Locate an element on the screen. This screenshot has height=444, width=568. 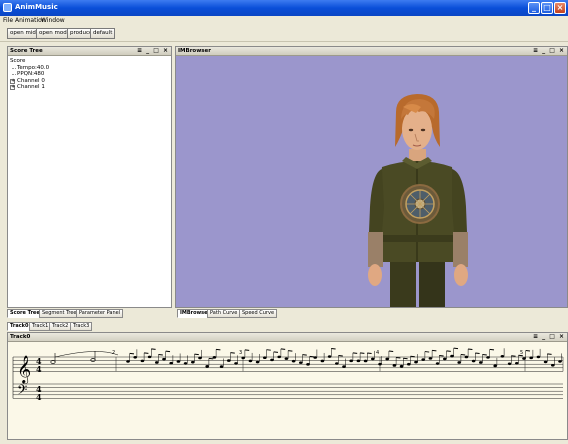
time-sig-bottom-bass: 4 is located at coordinates (39, 397).